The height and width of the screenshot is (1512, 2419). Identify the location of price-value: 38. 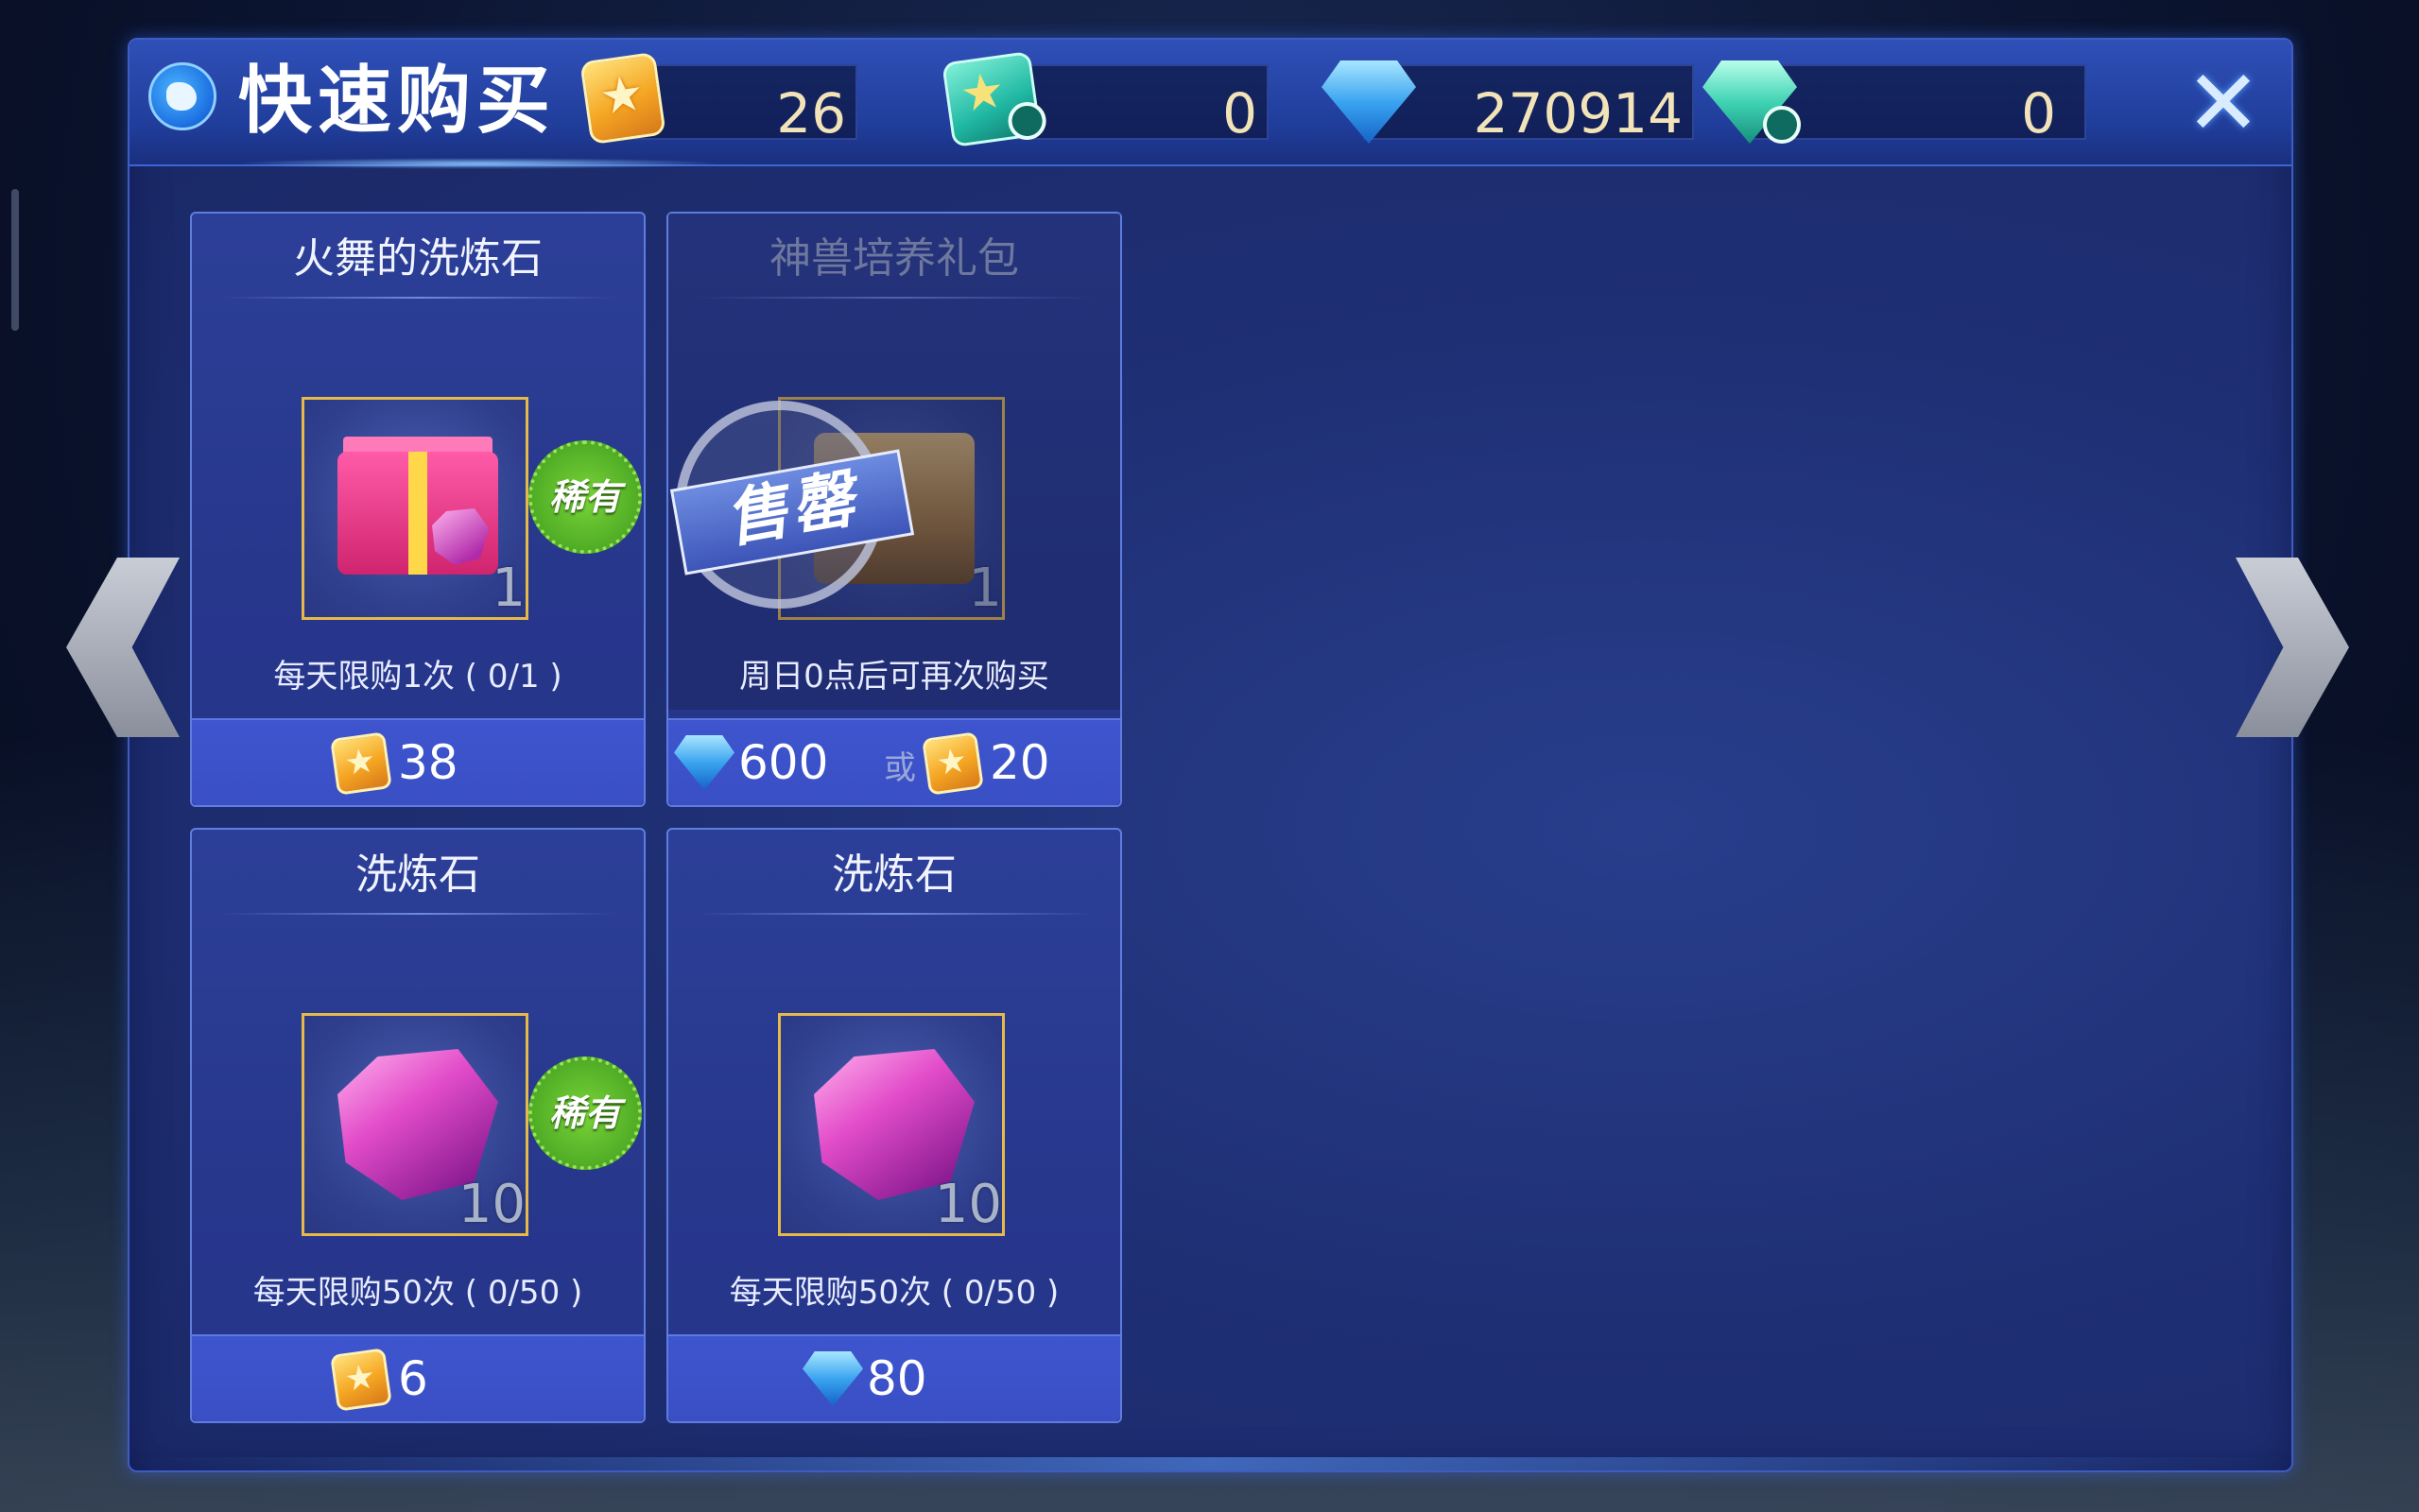
(428, 762).